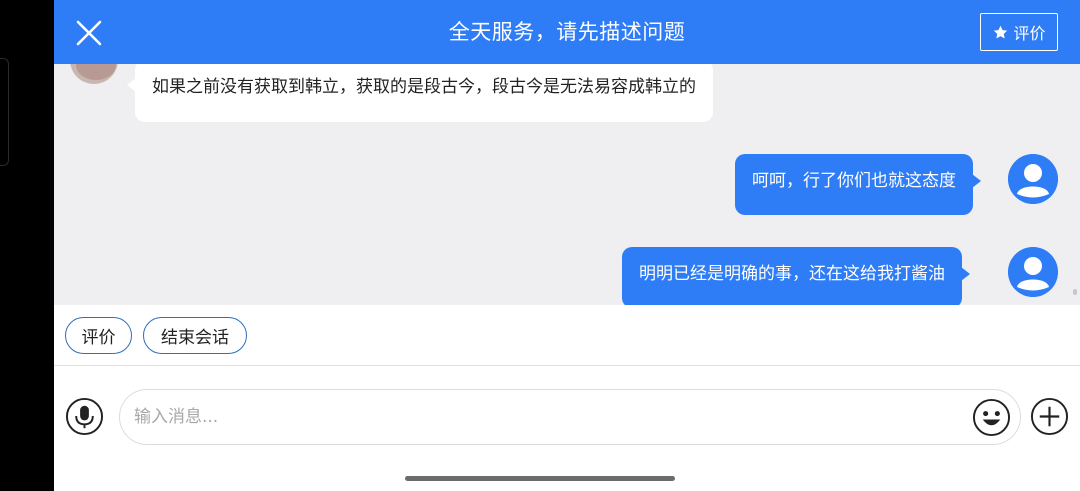 This screenshot has width=1080, height=491. I want to click on header-bar: 全天服务，请先描述问题 评价, so click(567, 32).